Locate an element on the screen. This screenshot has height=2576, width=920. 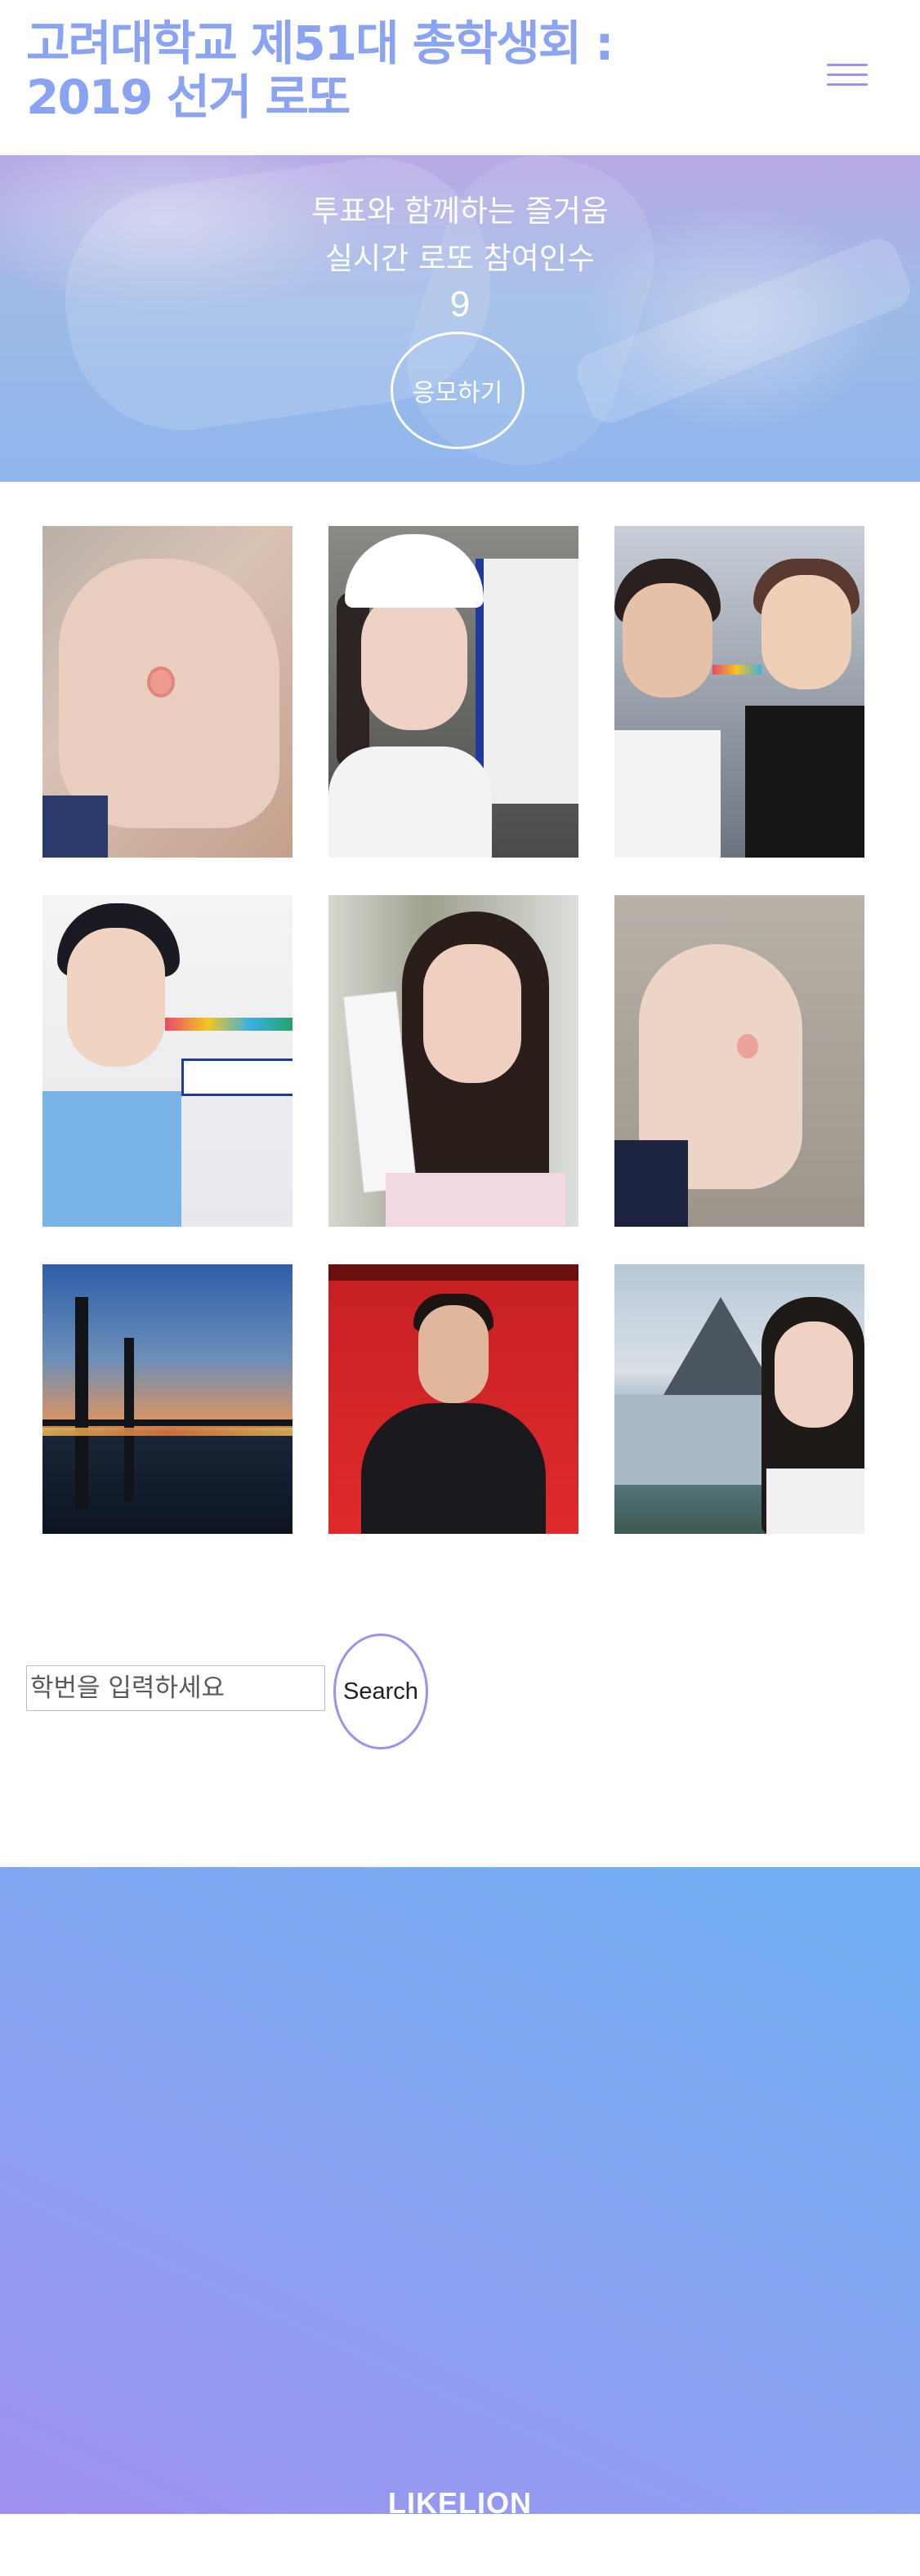
site-header: 고려대학교 제51대 총학생회 : 2019 선거 로또 is located at coordinates (460, 77).